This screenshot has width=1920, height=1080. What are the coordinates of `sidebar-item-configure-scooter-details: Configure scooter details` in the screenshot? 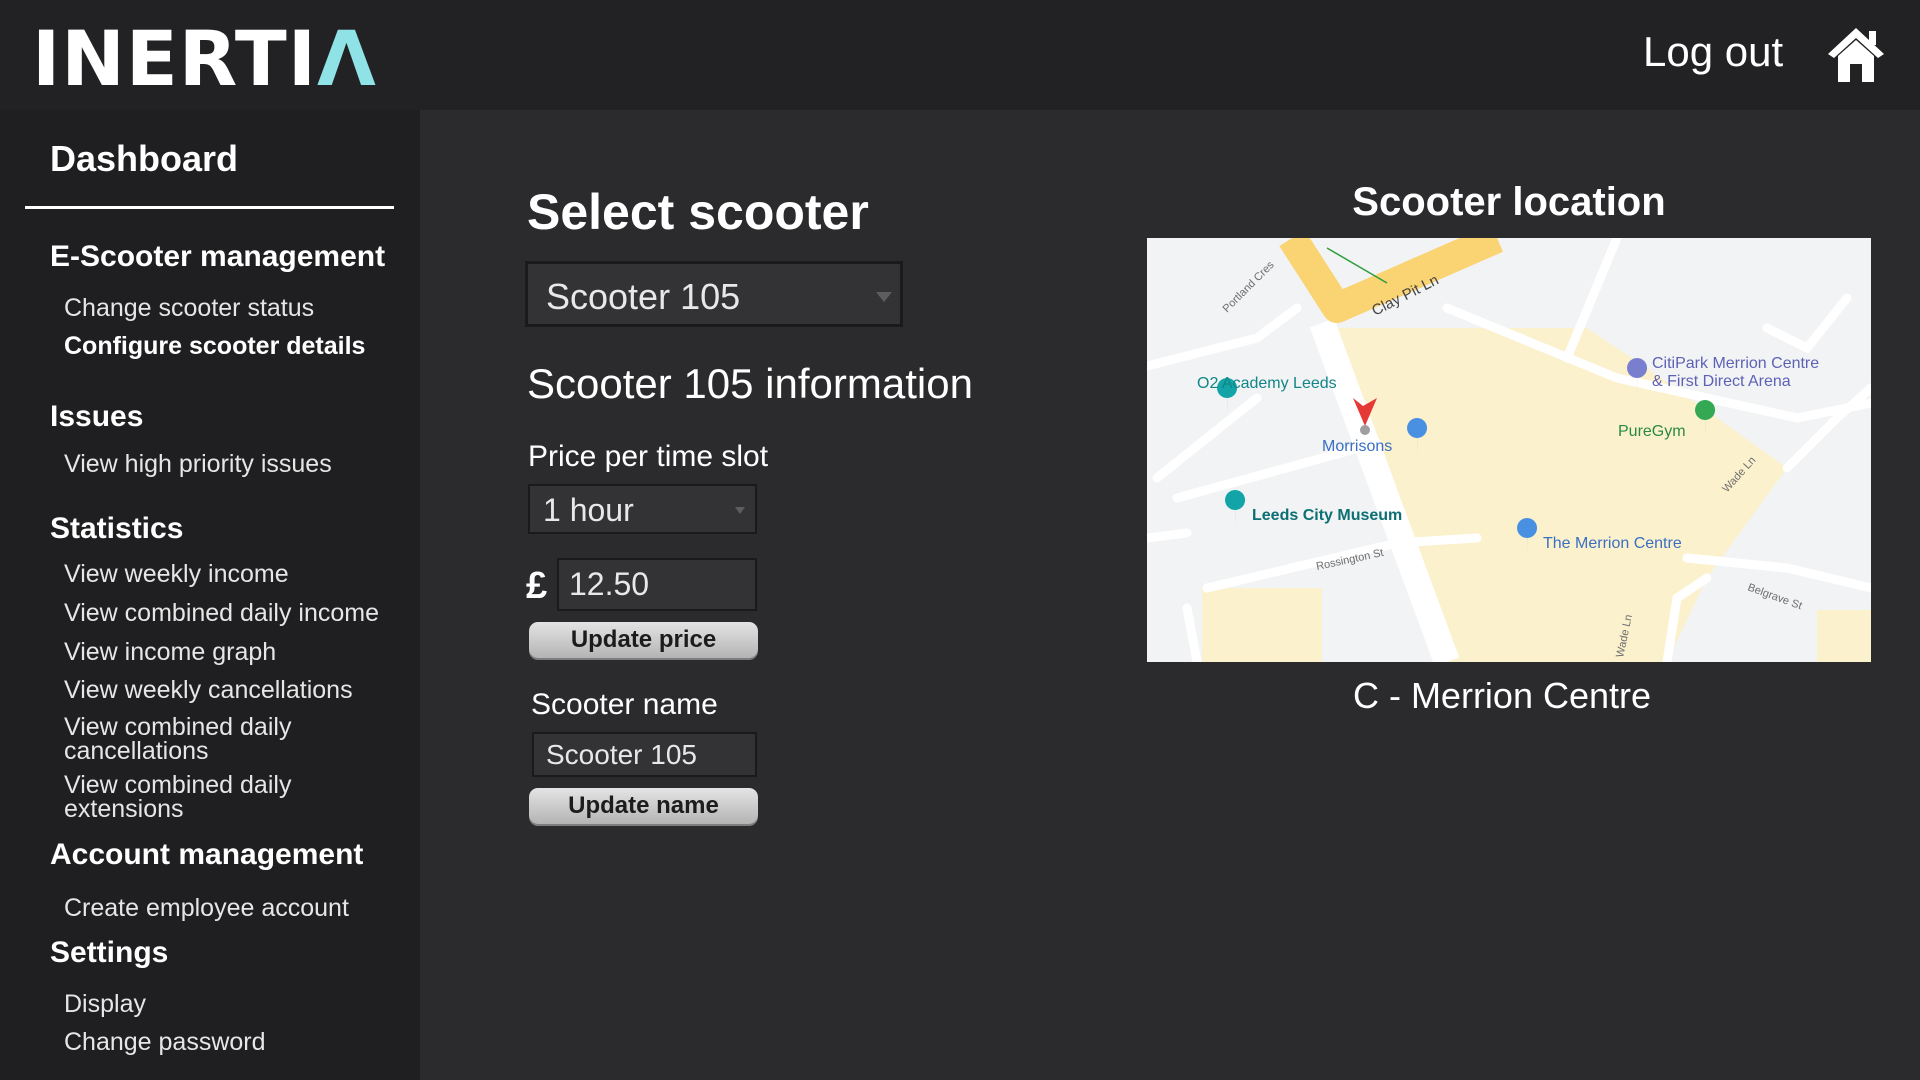 It's located at (214, 346).